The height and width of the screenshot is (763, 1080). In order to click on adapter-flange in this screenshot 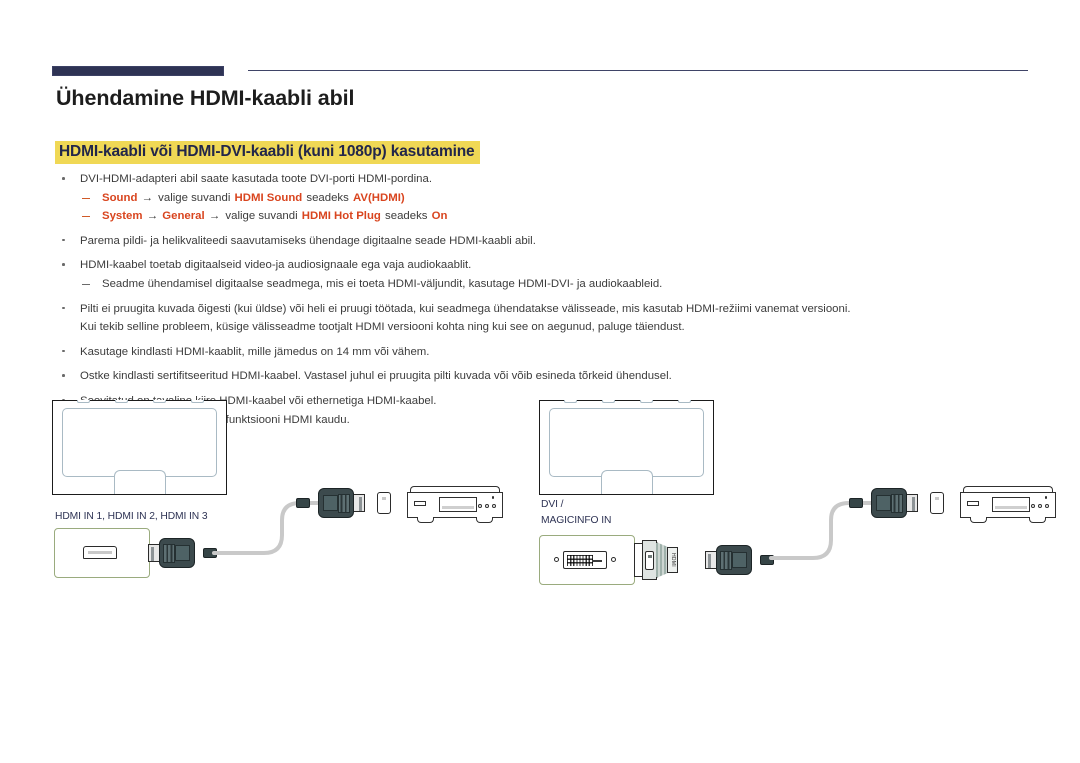, I will do `click(649, 560)`.